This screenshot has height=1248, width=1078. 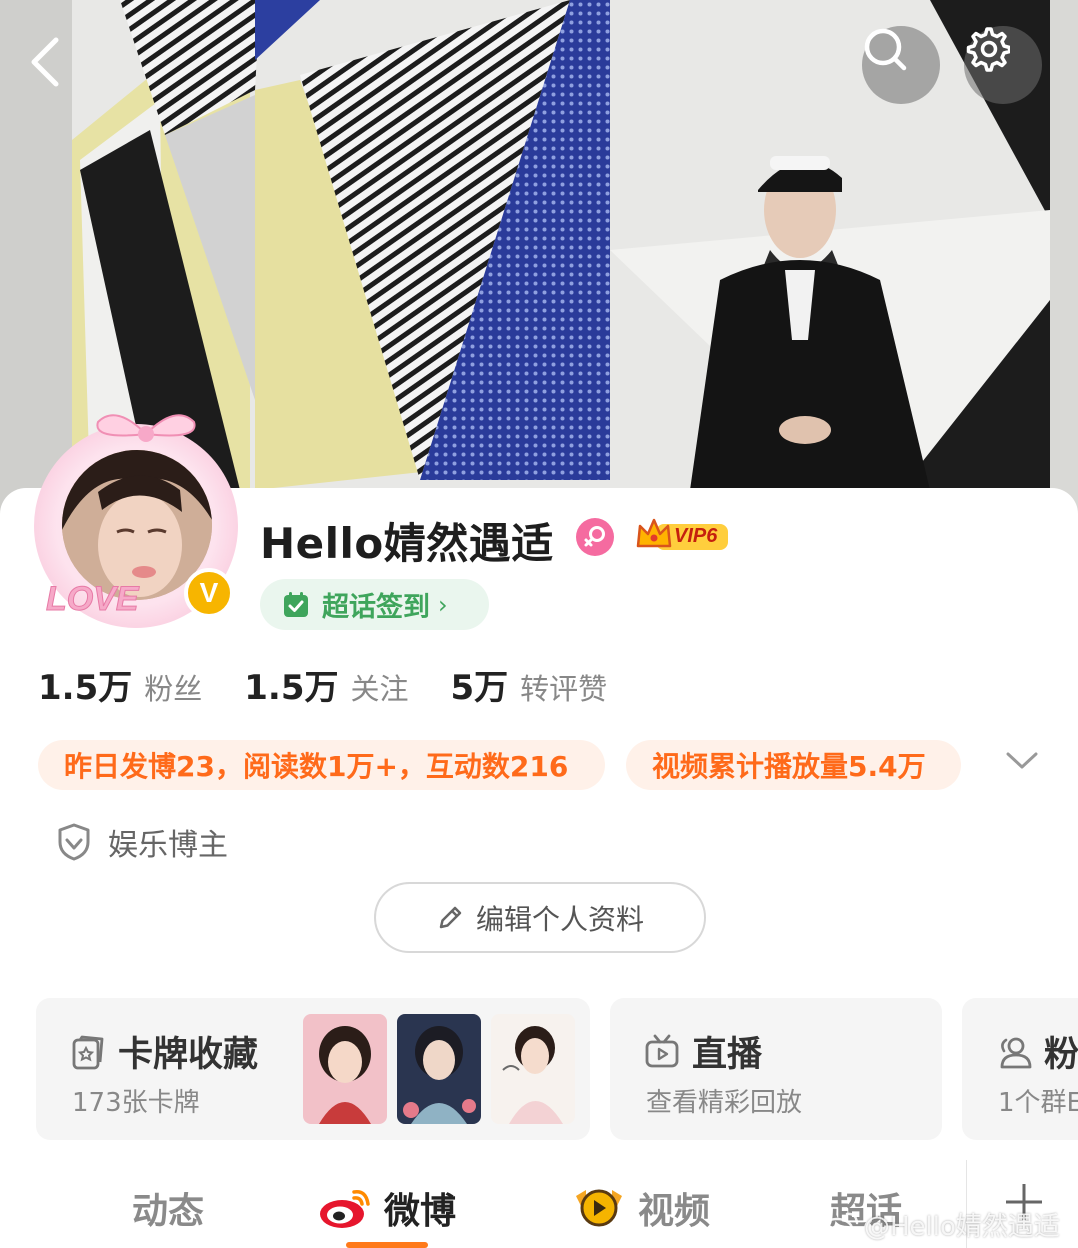 I want to click on tv-icon, so click(x=662, y=1050).